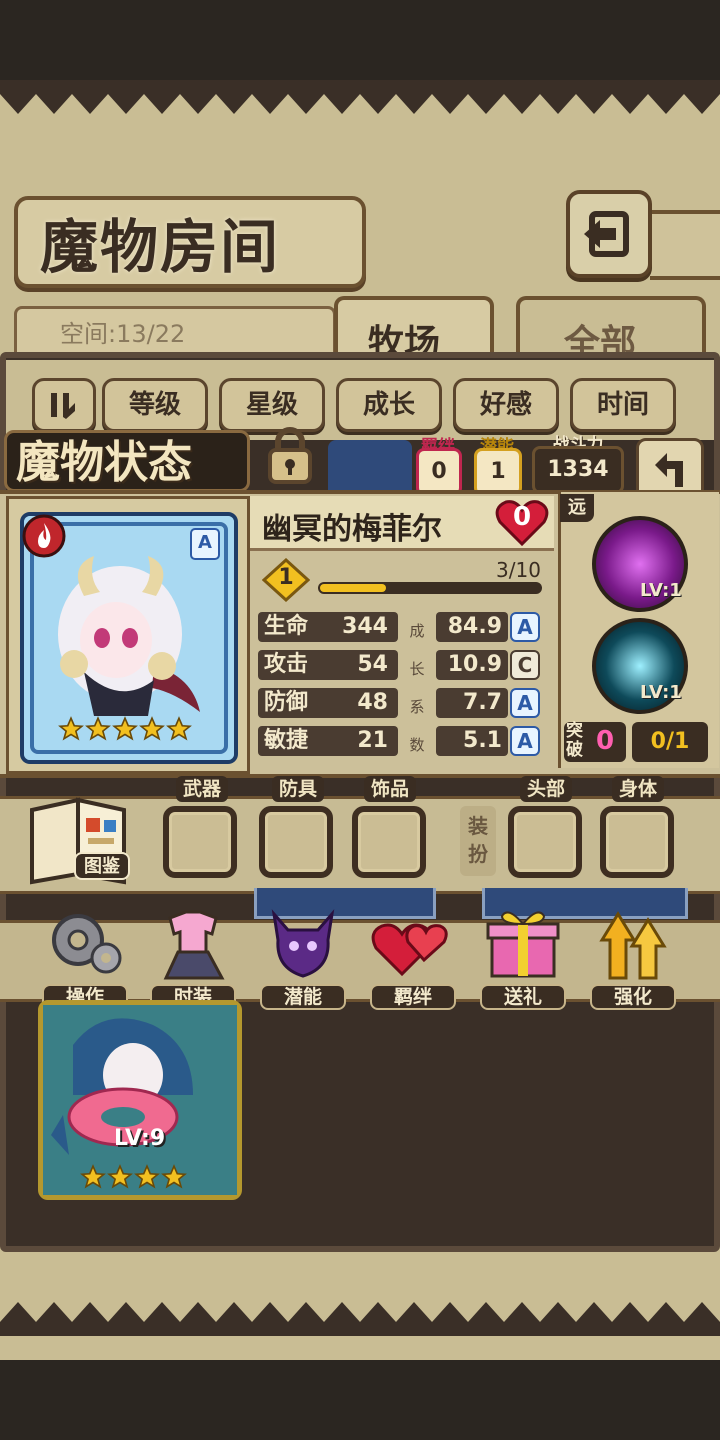 The height and width of the screenshot is (1440, 720). What do you see at coordinates (360, 1400) in the screenshot?
I see `bottom-frame` at bounding box center [360, 1400].